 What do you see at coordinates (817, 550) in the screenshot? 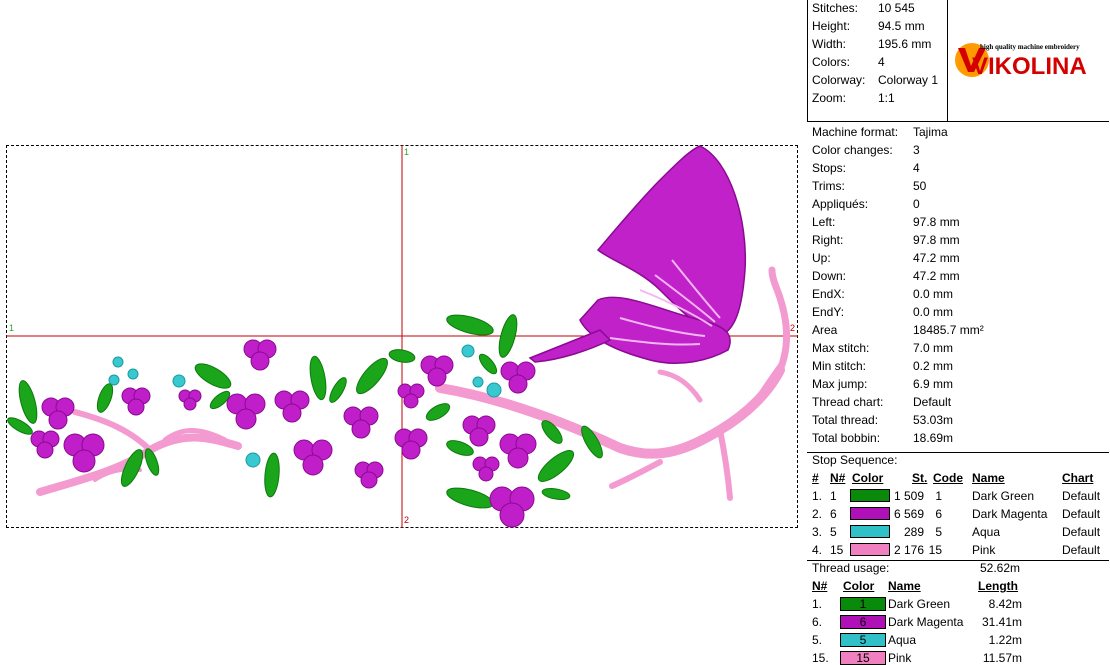
I see `stop-num: 4.` at bounding box center [817, 550].